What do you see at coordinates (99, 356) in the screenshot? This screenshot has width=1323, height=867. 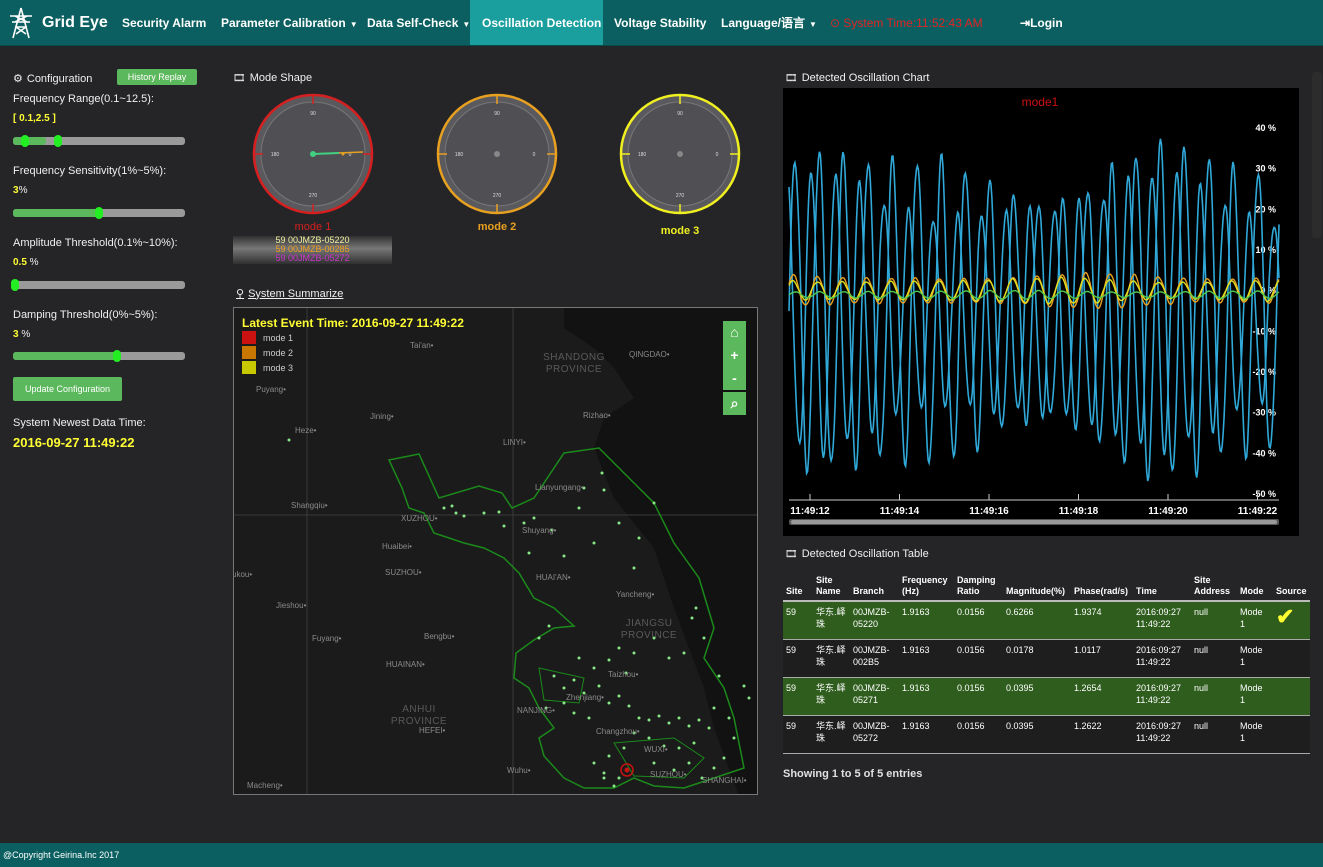 I see `damping-threshold-slider` at bounding box center [99, 356].